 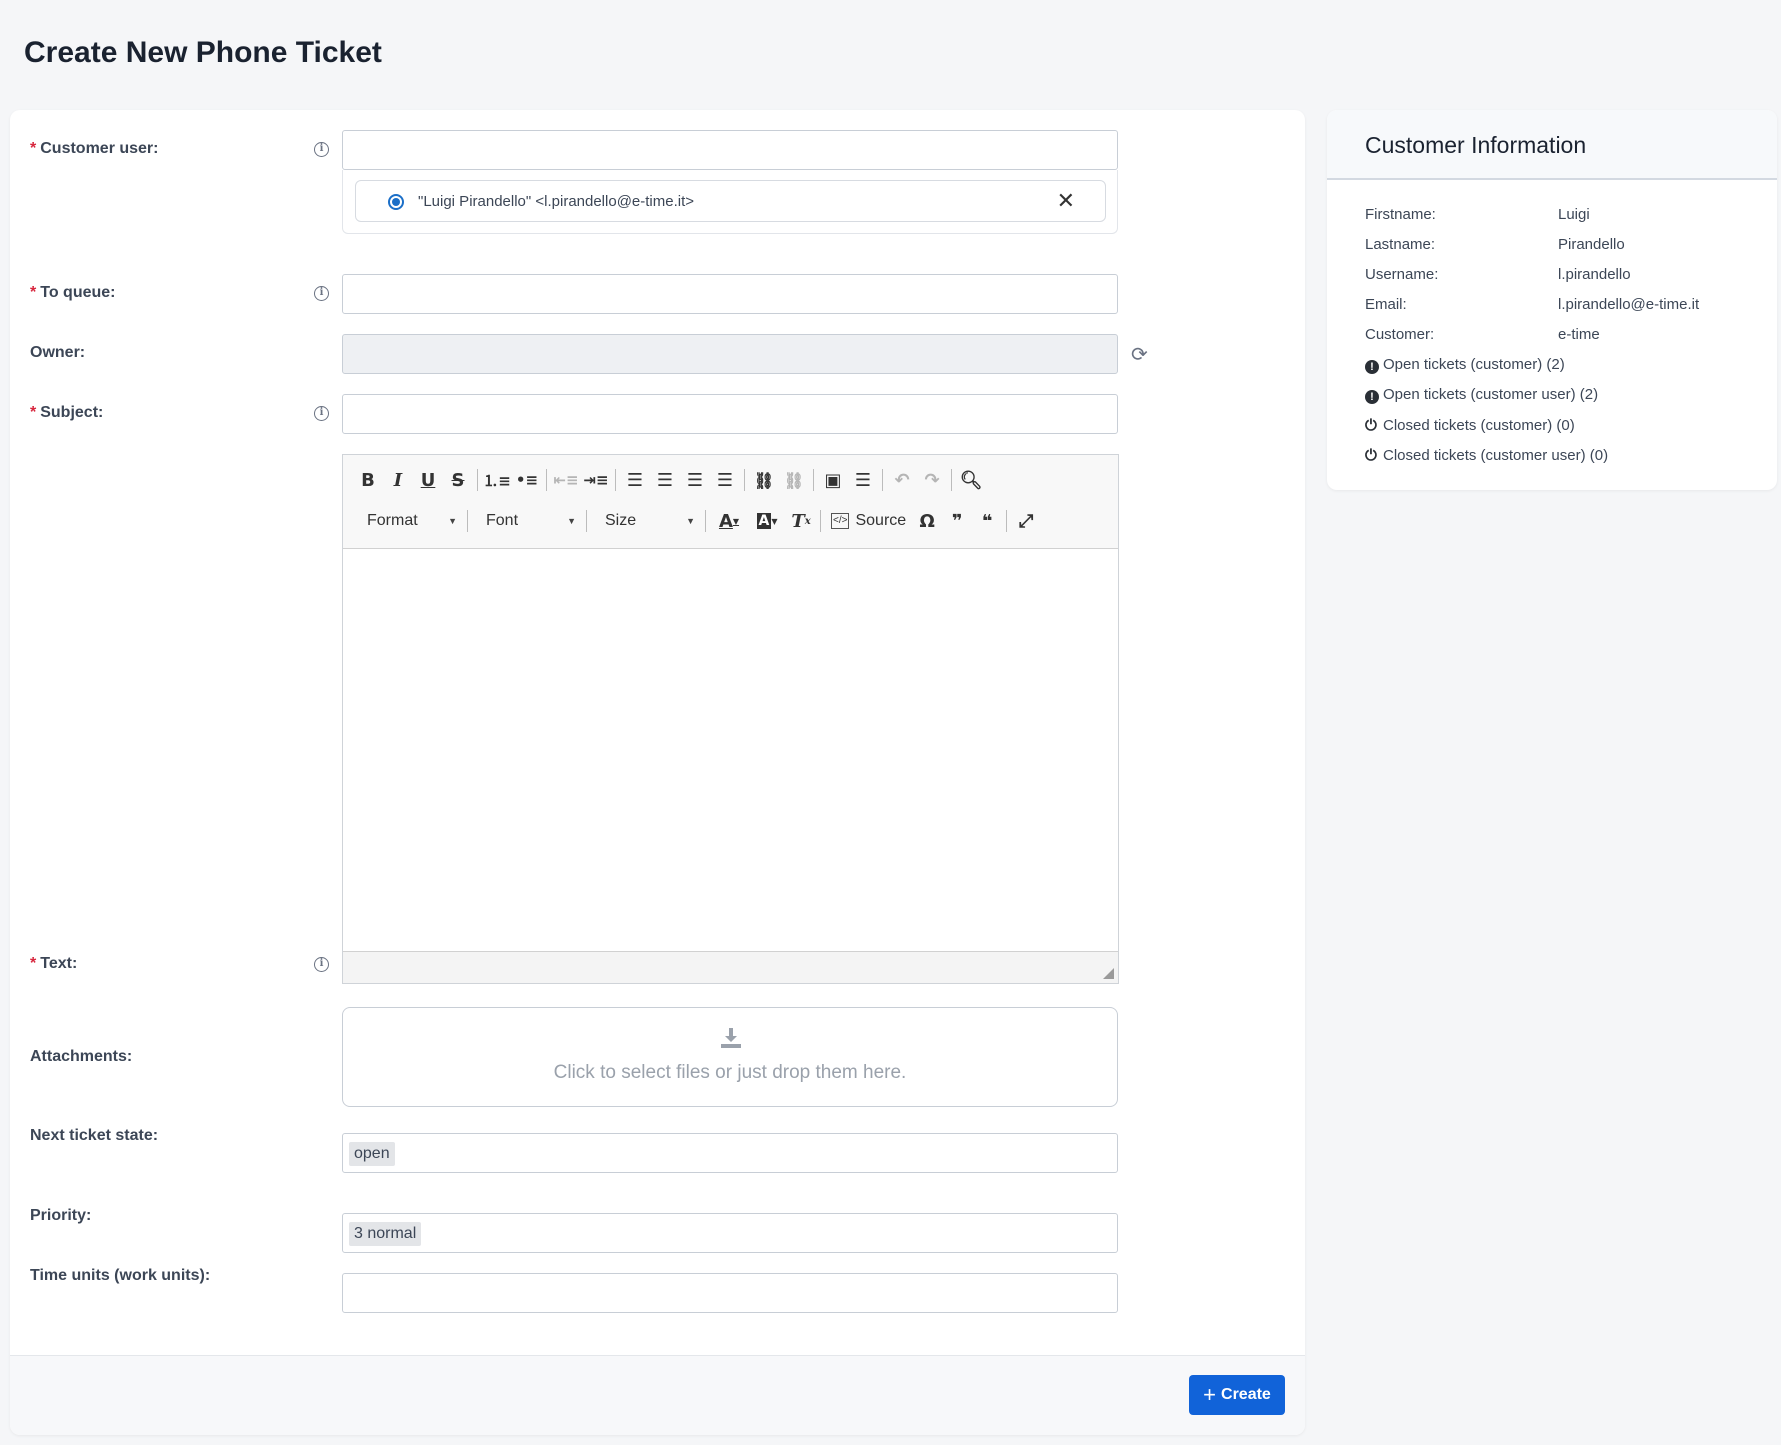 I want to click on editor-status-bar, so click(x=730, y=967).